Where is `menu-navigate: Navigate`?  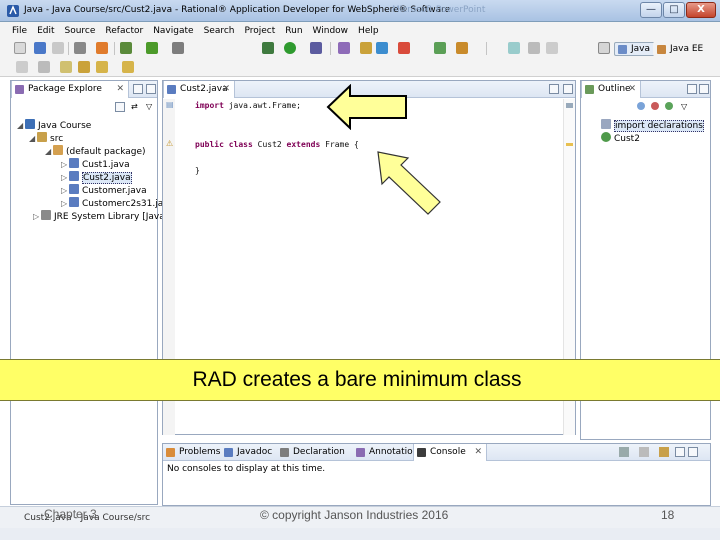 menu-navigate: Navigate is located at coordinates (173, 31).